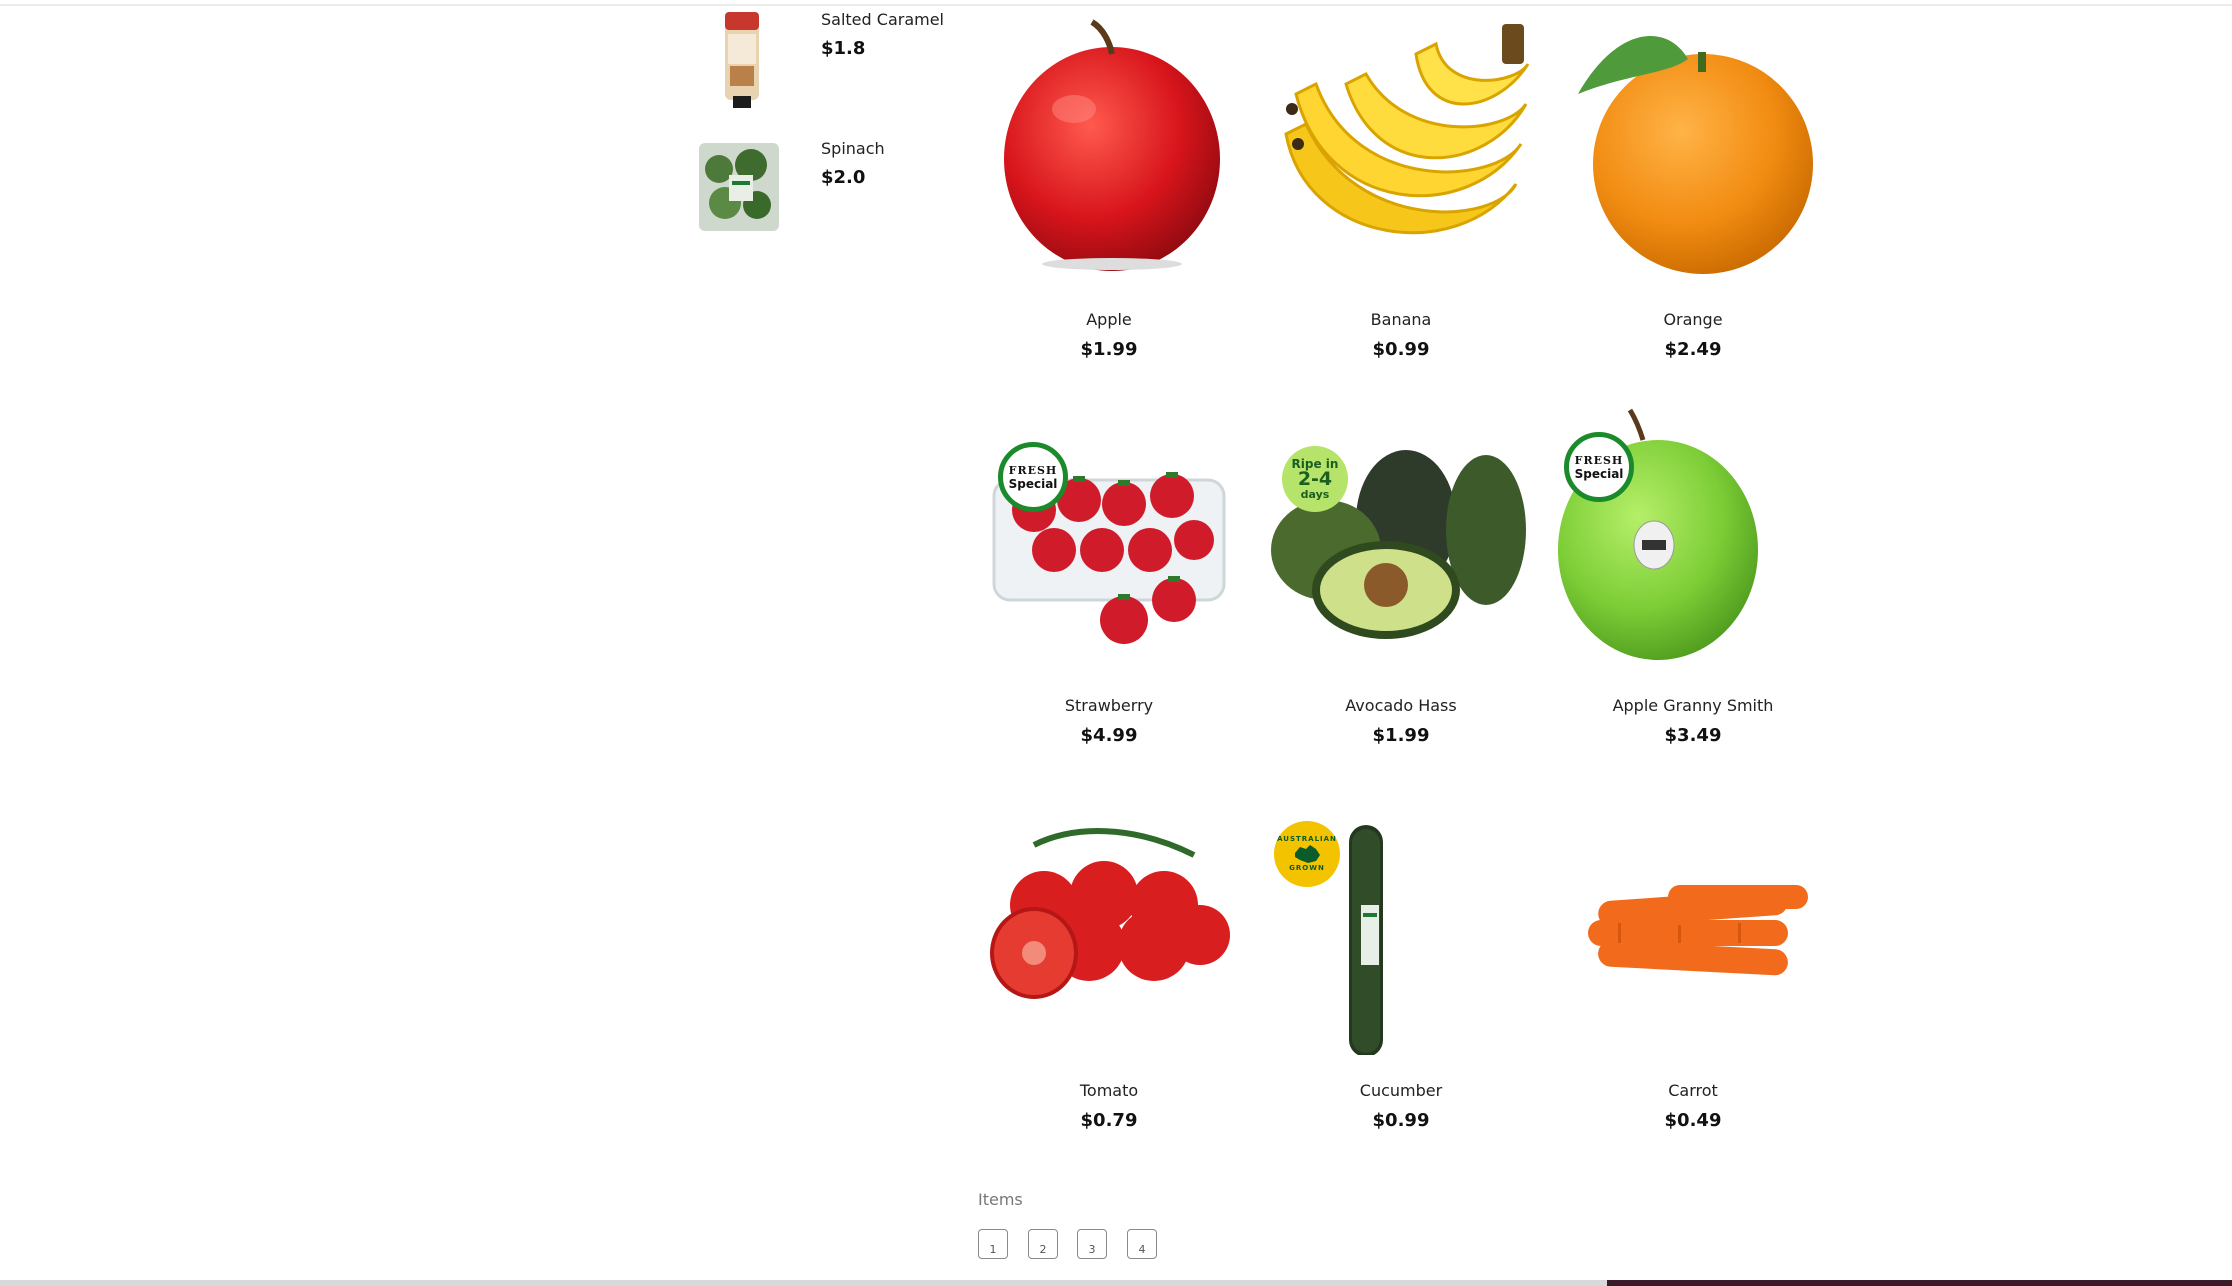 Image resolution: width=2232 pixels, height=1286 pixels. What do you see at coordinates (993, 1244) in the screenshot?
I see `page-button-1: 1` at bounding box center [993, 1244].